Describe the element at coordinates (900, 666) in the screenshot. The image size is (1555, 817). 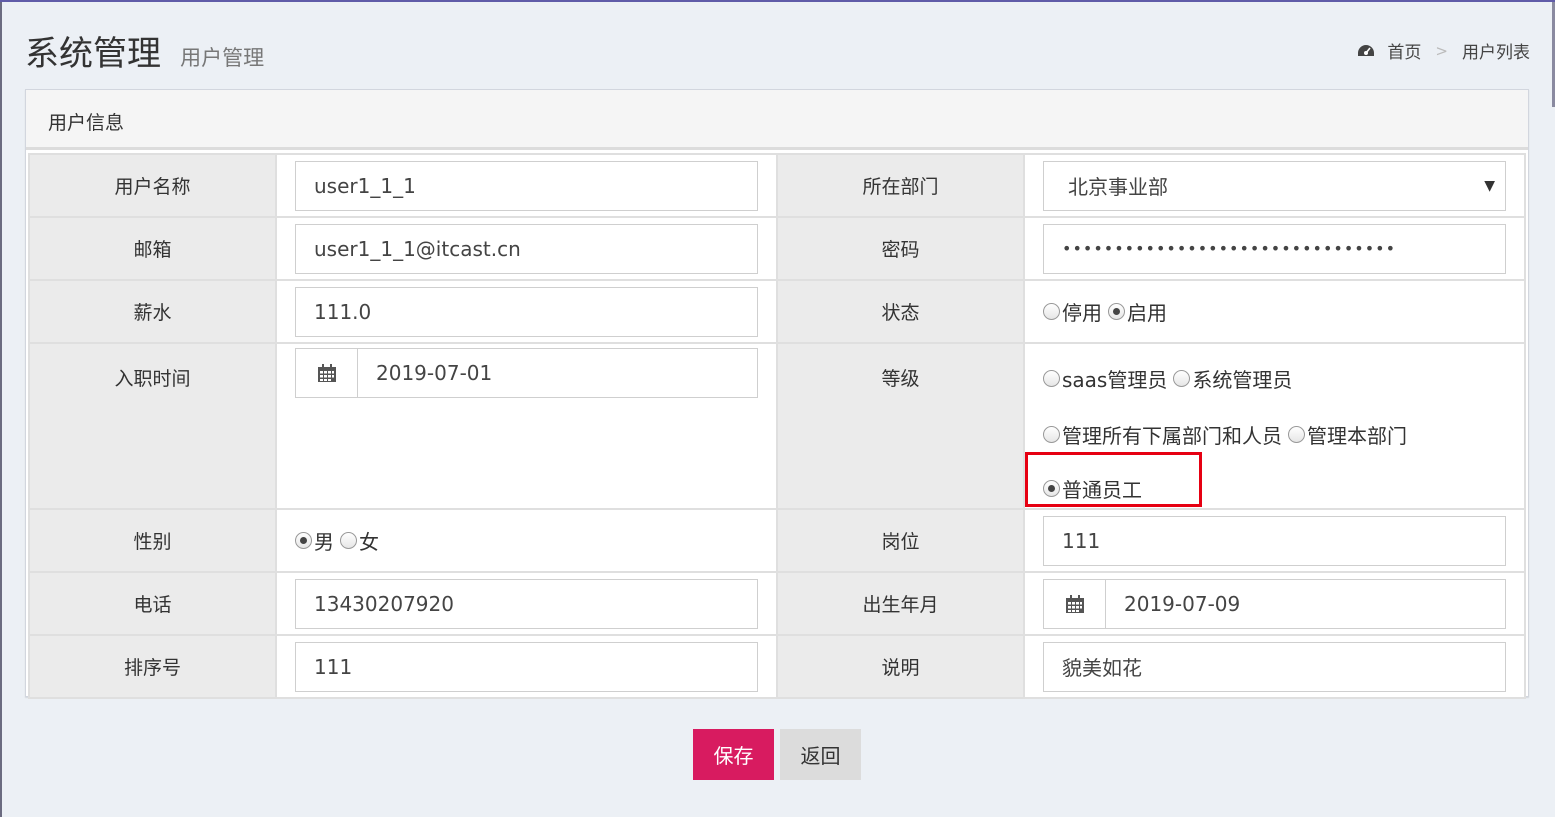
I see `remark-label: 说明` at that location.